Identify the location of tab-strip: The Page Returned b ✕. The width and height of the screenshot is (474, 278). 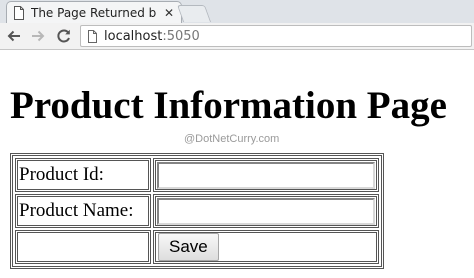
(237, 11).